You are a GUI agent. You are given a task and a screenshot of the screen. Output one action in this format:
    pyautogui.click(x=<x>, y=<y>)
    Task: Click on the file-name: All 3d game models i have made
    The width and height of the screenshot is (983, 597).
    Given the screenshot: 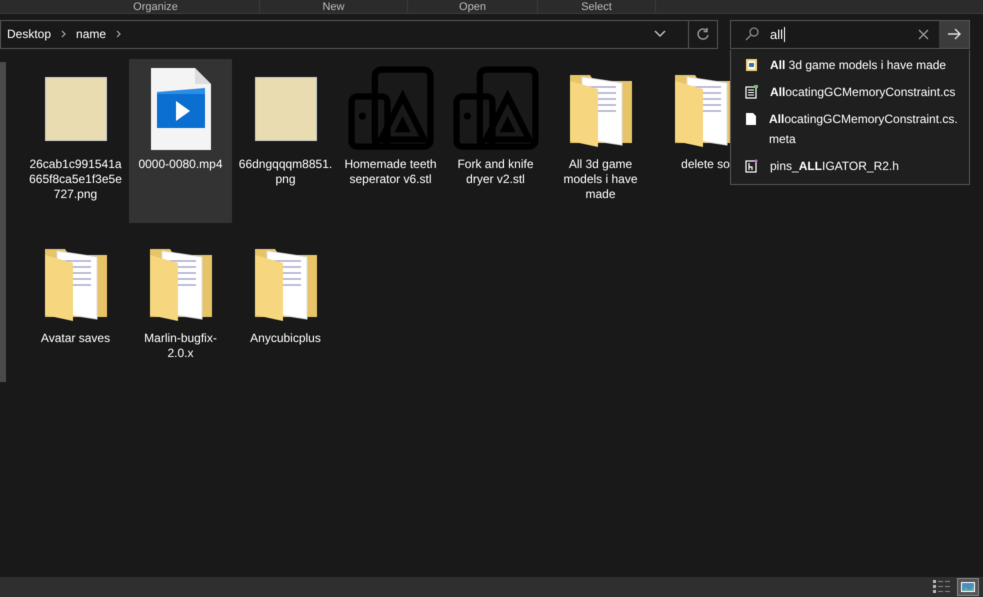 What is the action you would take?
    pyautogui.click(x=600, y=179)
    